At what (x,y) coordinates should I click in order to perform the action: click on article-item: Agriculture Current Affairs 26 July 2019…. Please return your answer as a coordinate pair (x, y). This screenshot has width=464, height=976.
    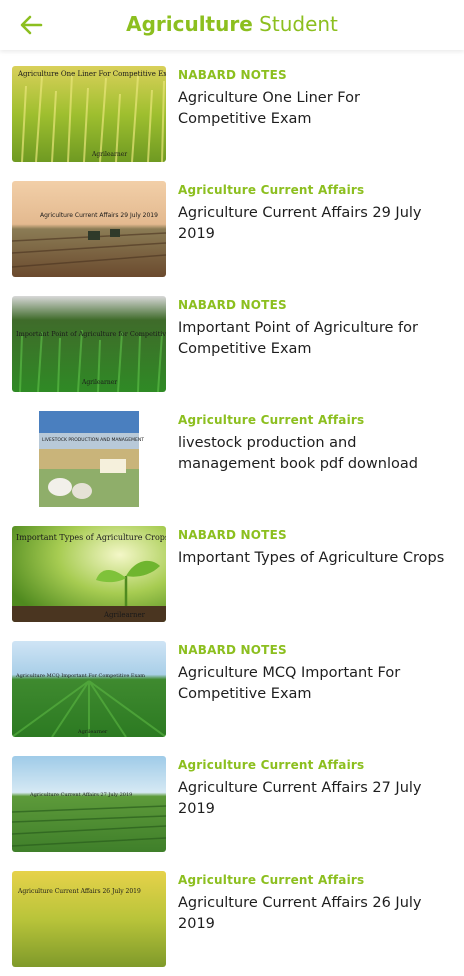
    Looking at the image, I should click on (232, 918).